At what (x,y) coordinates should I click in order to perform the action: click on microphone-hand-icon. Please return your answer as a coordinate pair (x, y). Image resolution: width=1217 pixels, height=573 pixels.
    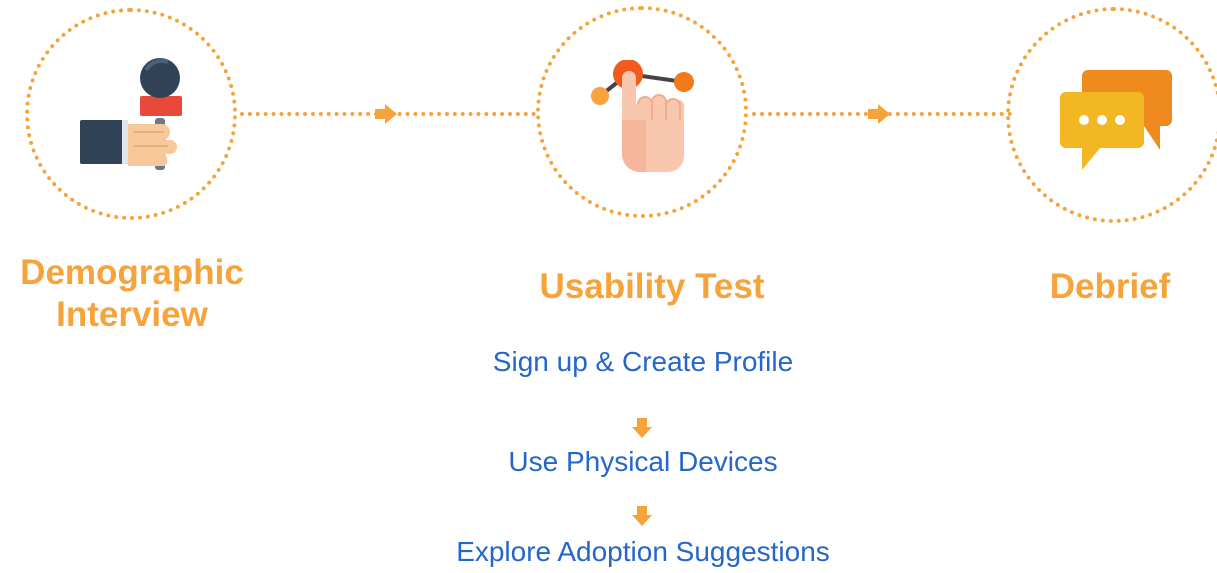
    Looking at the image, I should click on (131, 114).